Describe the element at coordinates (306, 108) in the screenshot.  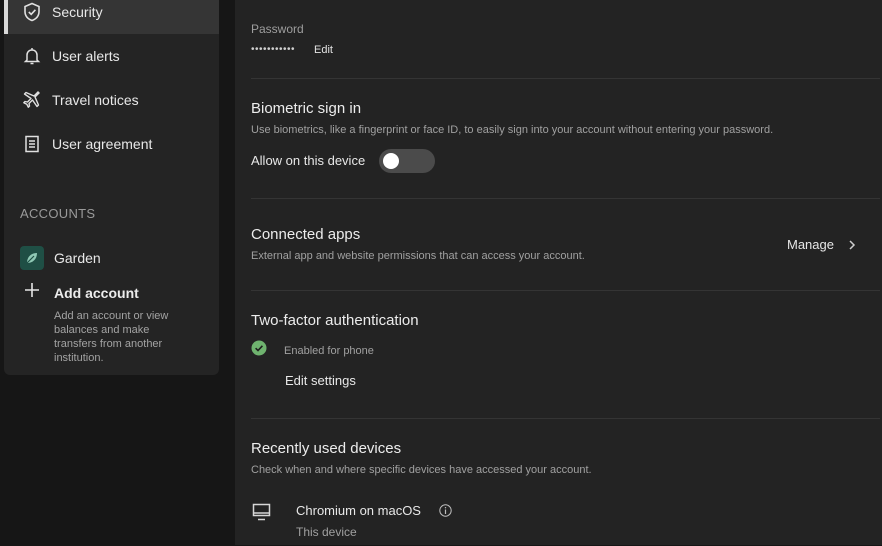
I see `biometric-title: Biometric sign in` at that location.